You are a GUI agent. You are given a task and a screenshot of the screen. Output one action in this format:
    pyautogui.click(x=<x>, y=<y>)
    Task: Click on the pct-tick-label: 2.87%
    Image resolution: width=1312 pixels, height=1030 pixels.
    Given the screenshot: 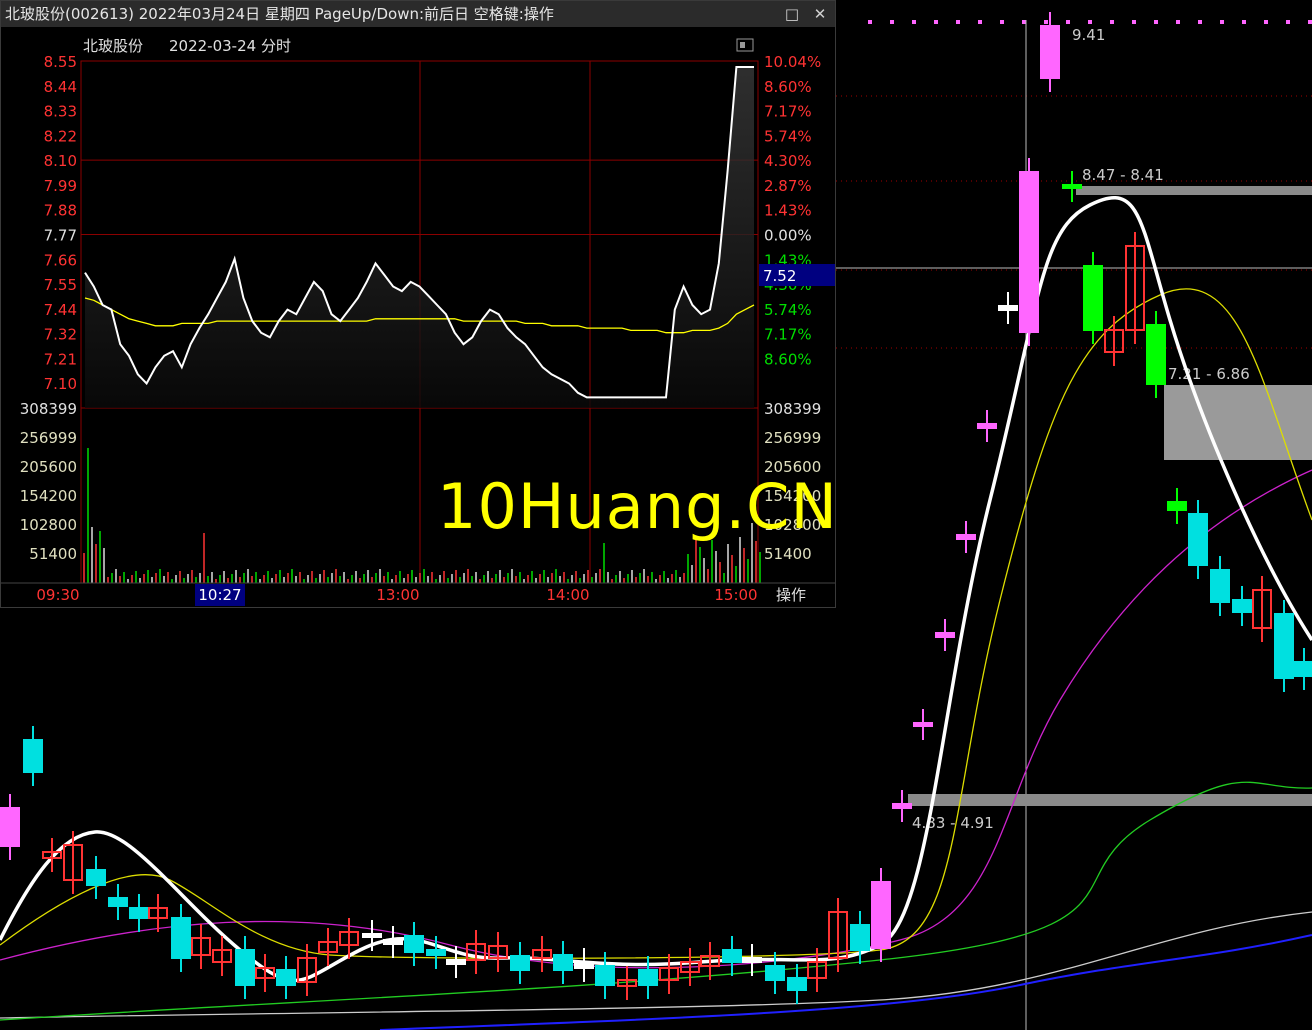 What is the action you would take?
    pyautogui.click(x=788, y=186)
    